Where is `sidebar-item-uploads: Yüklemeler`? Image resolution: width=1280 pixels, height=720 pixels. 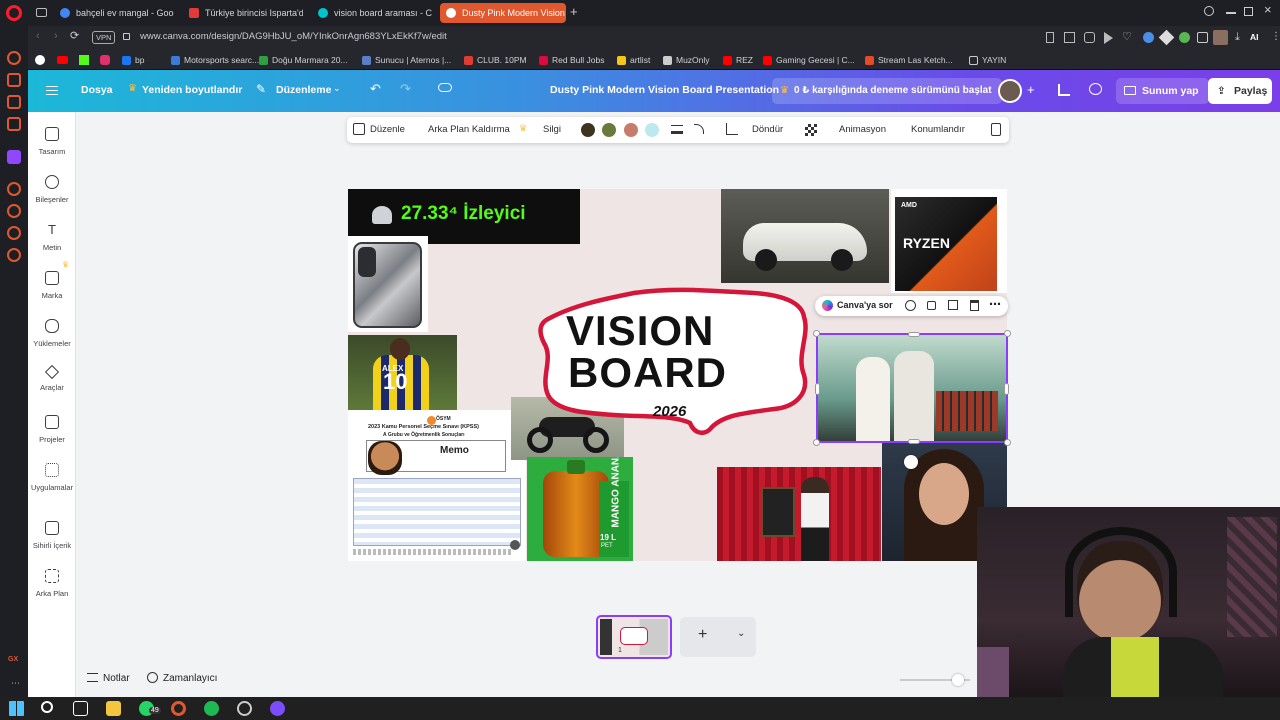 sidebar-item-uploads: Yüklemeler is located at coordinates (52, 333).